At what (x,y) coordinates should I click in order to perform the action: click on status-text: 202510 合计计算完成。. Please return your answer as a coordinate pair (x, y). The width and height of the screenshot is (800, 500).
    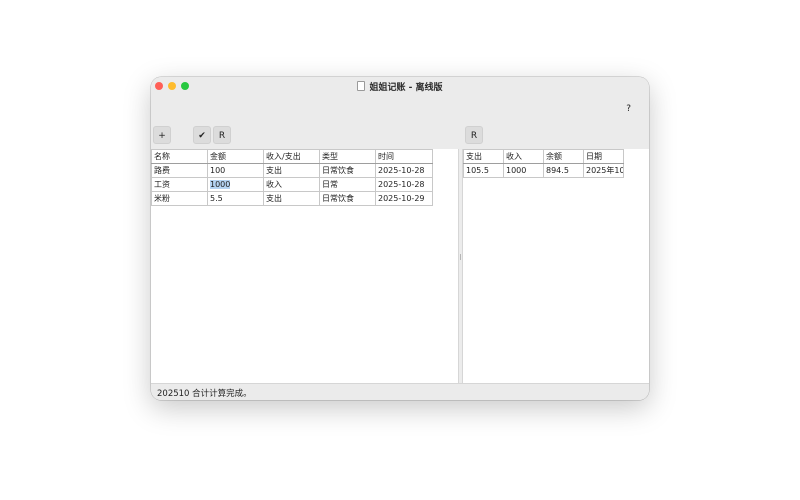
    Looking at the image, I should click on (204, 394).